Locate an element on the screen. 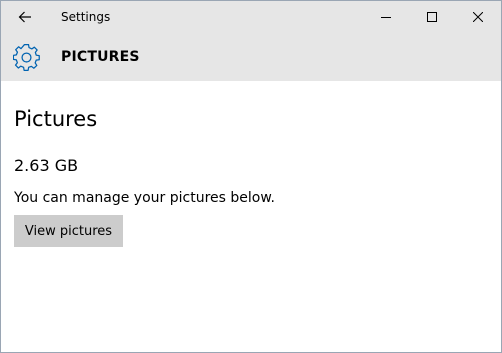  minimize-button is located at coordinates (386, 17).